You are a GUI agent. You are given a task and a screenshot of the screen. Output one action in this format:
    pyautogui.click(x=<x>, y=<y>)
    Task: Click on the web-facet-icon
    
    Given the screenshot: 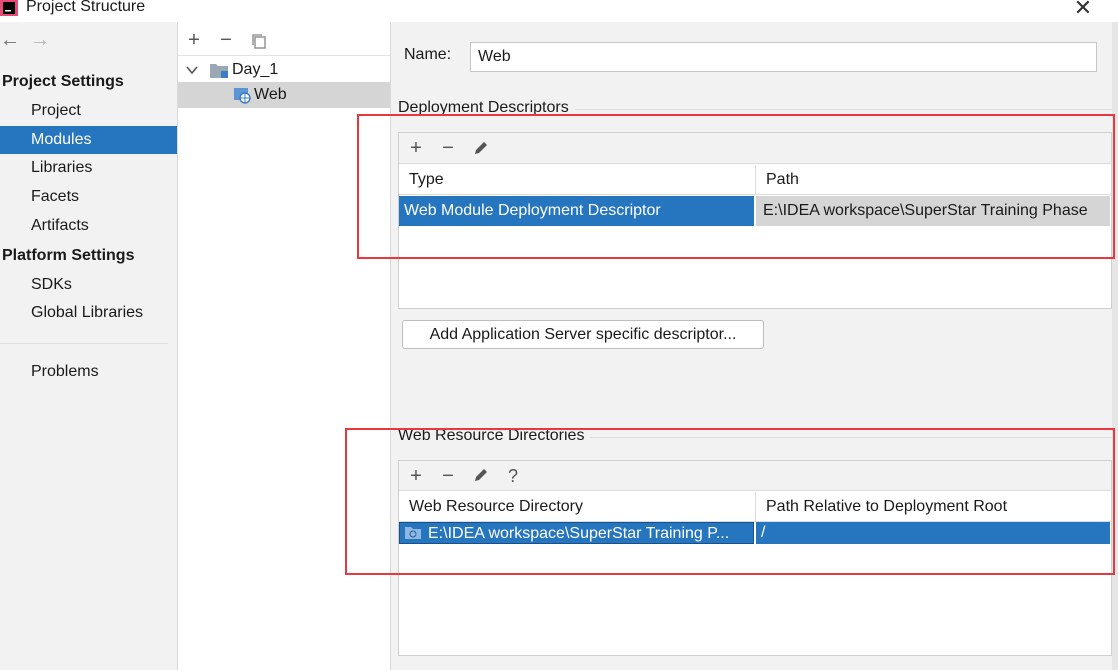 What is the action you would take?
    pyautogui.click(x=242, y=96)
    